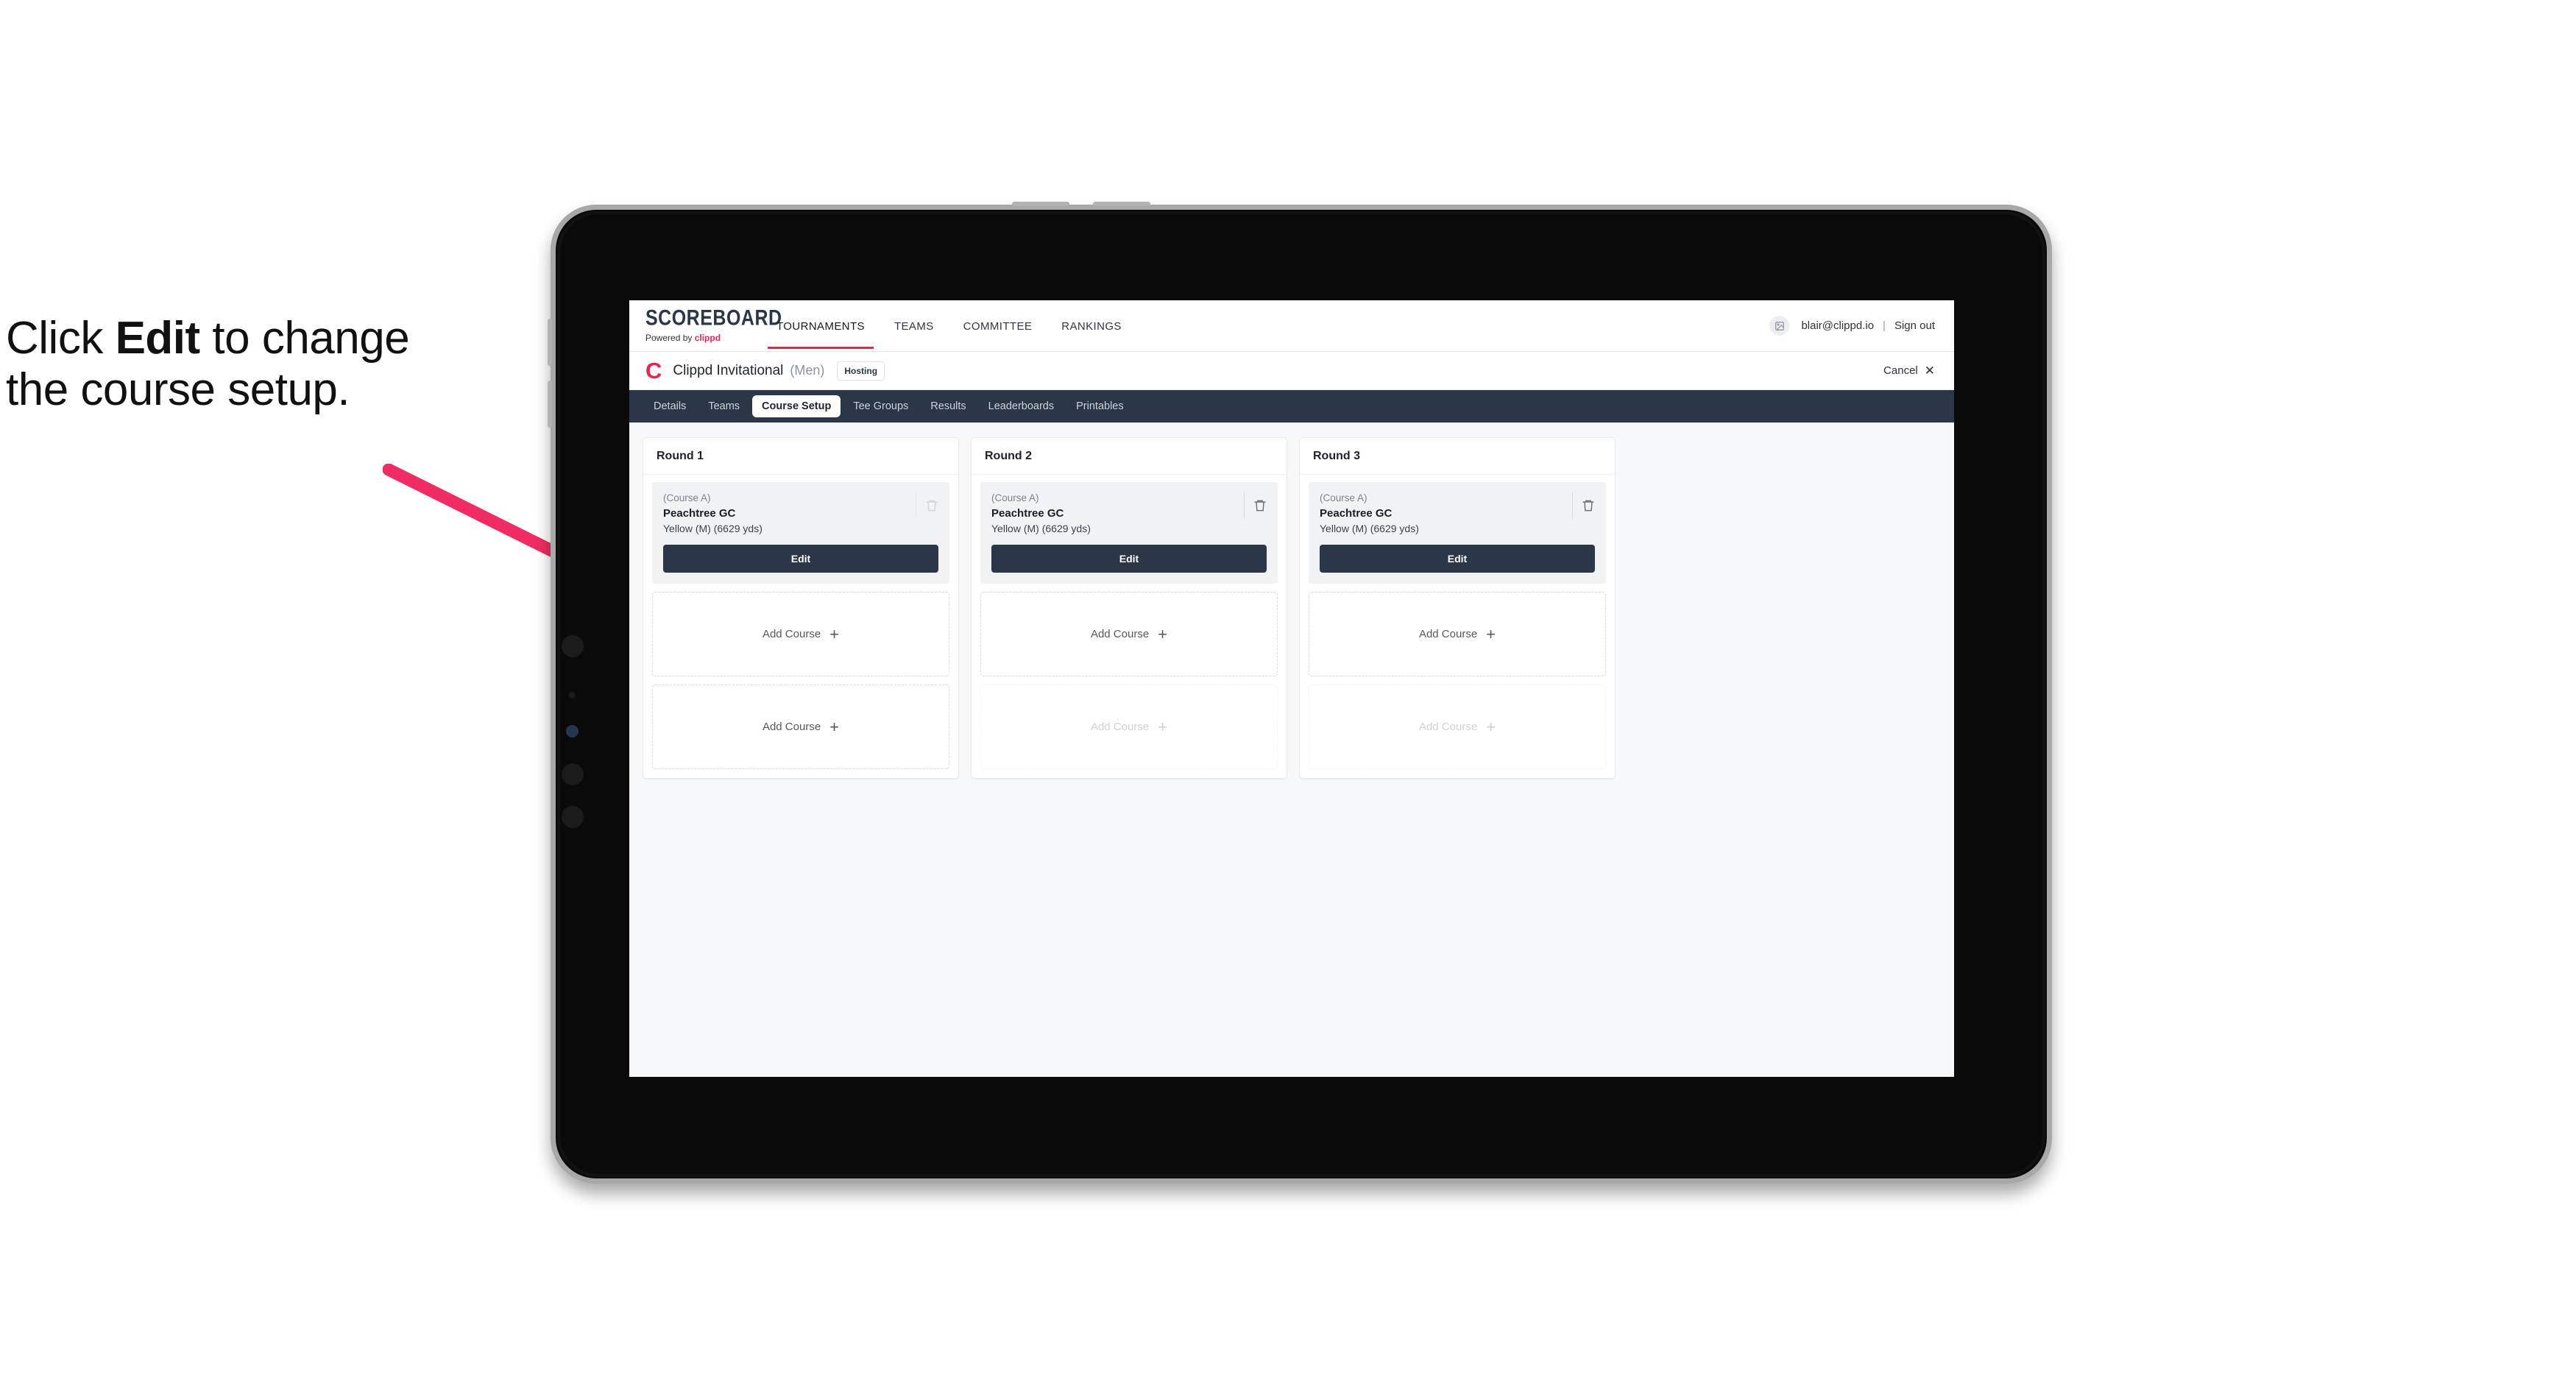 This screenshot has width=2576, height=1386. Describe the element at coordinates (807, 371) in the screenshot. I see `tournament-gender: (Men)` at that location.